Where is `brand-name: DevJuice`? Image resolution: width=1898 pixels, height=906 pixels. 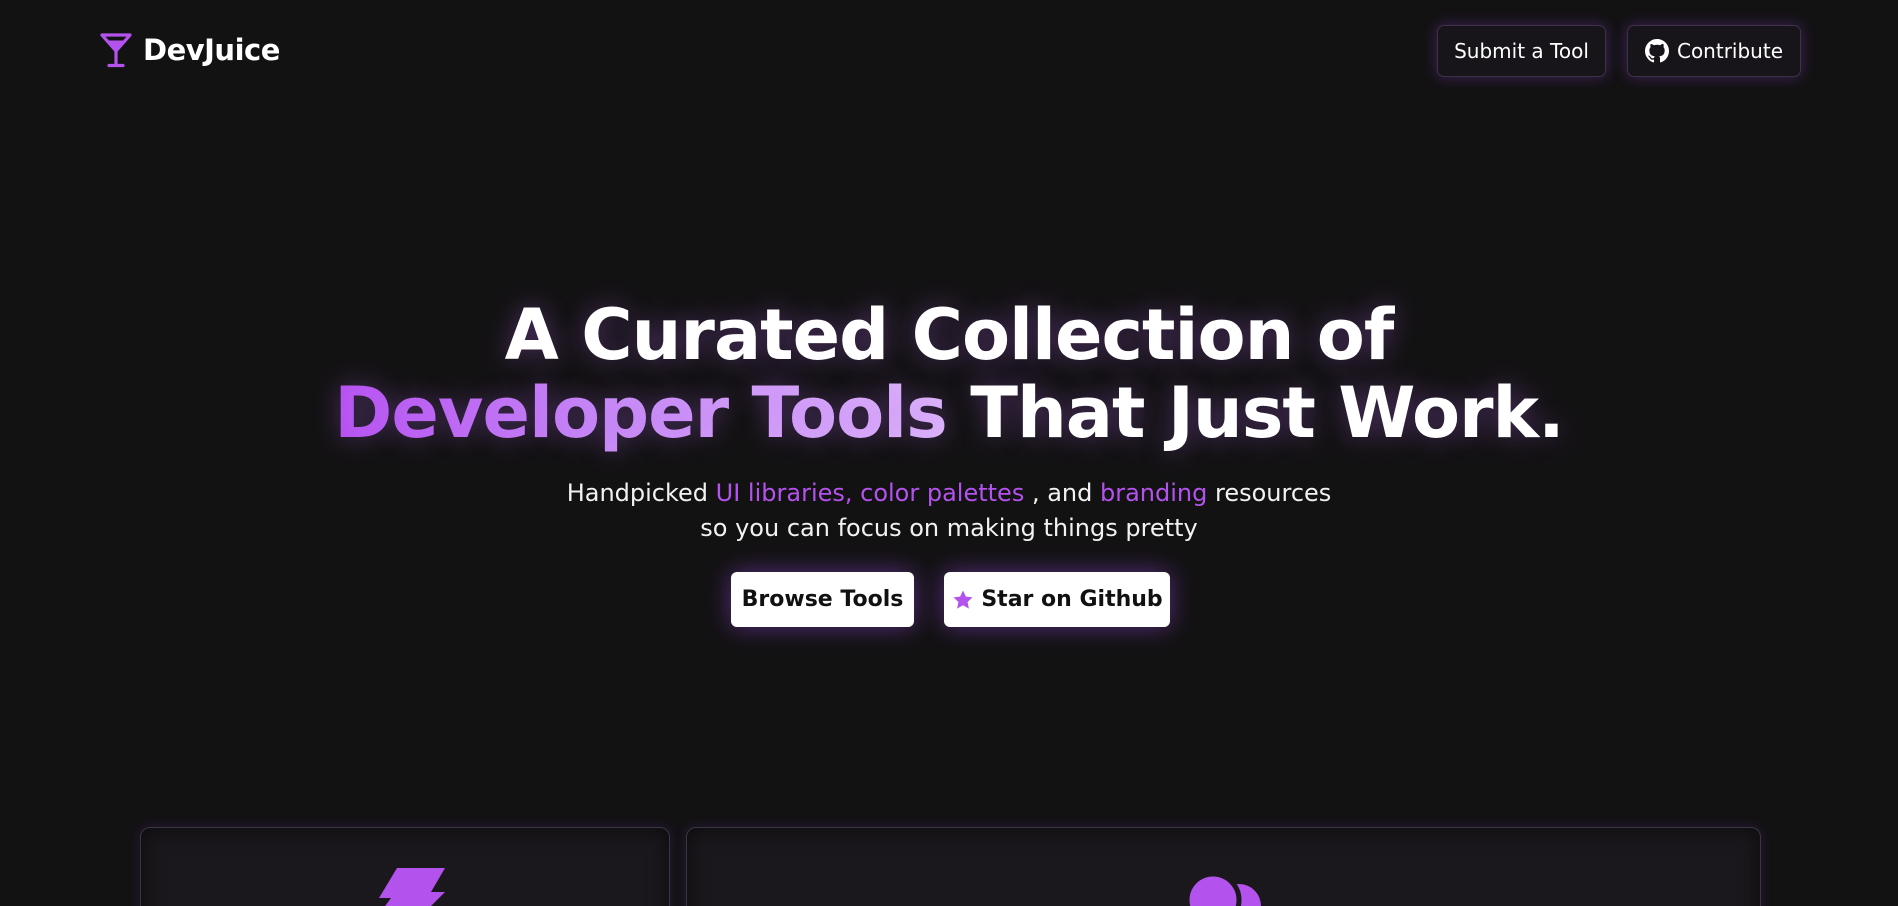
brand-name: DevJuice is located at coordinates (211, 50).